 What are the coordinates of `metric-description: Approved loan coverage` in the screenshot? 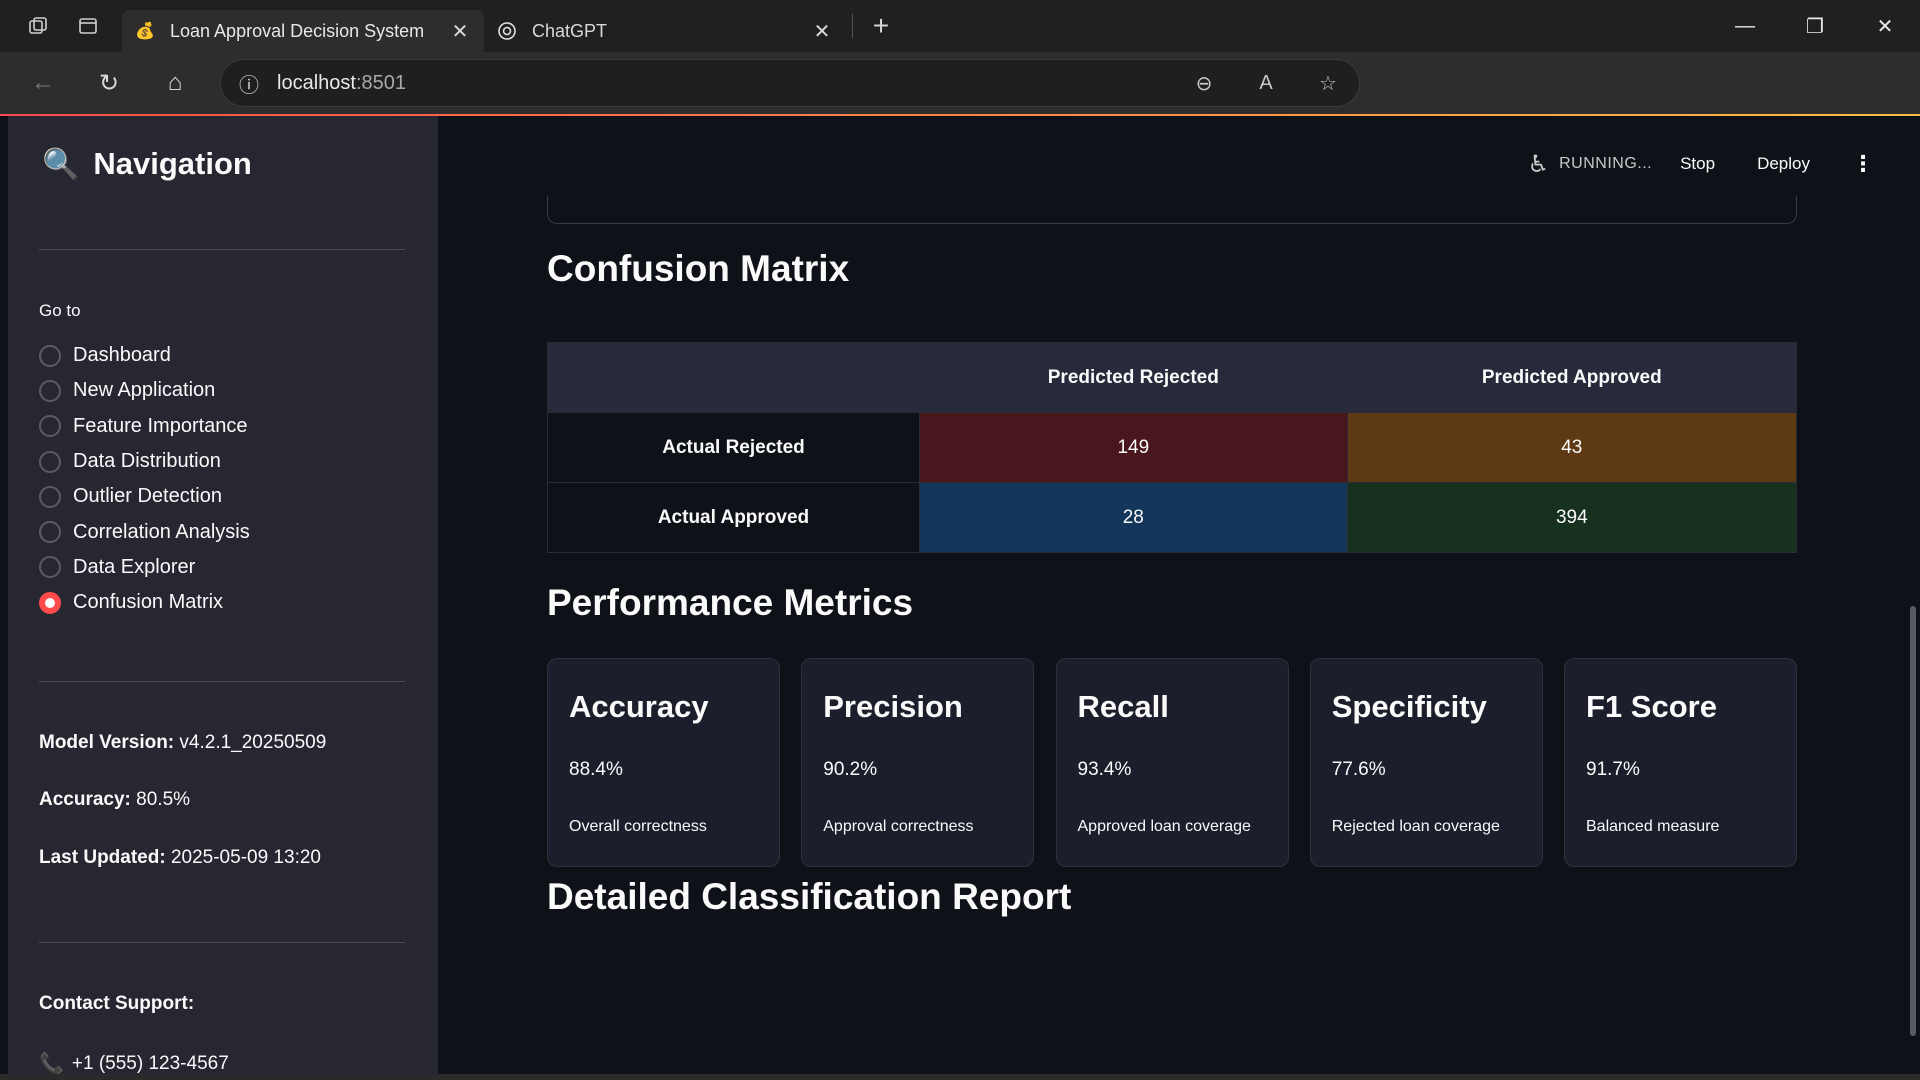 It's located at (1164, 826).